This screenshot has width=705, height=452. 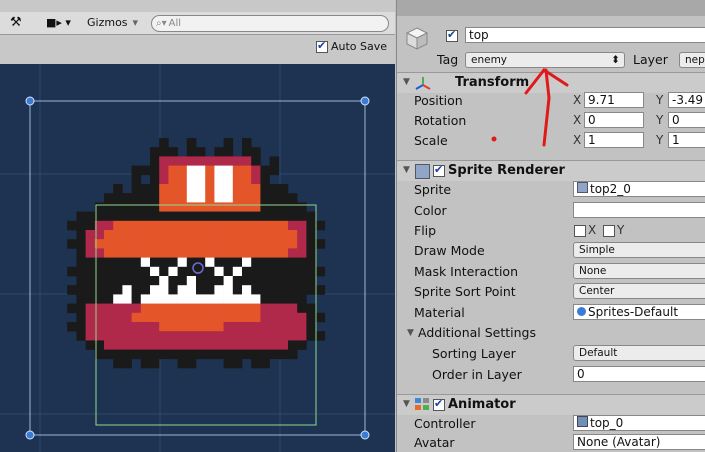 What do you see at coordinates (16, 22) in the screenshot?
I see `tools-icon: ⚒` at bounding box center [16, 22].